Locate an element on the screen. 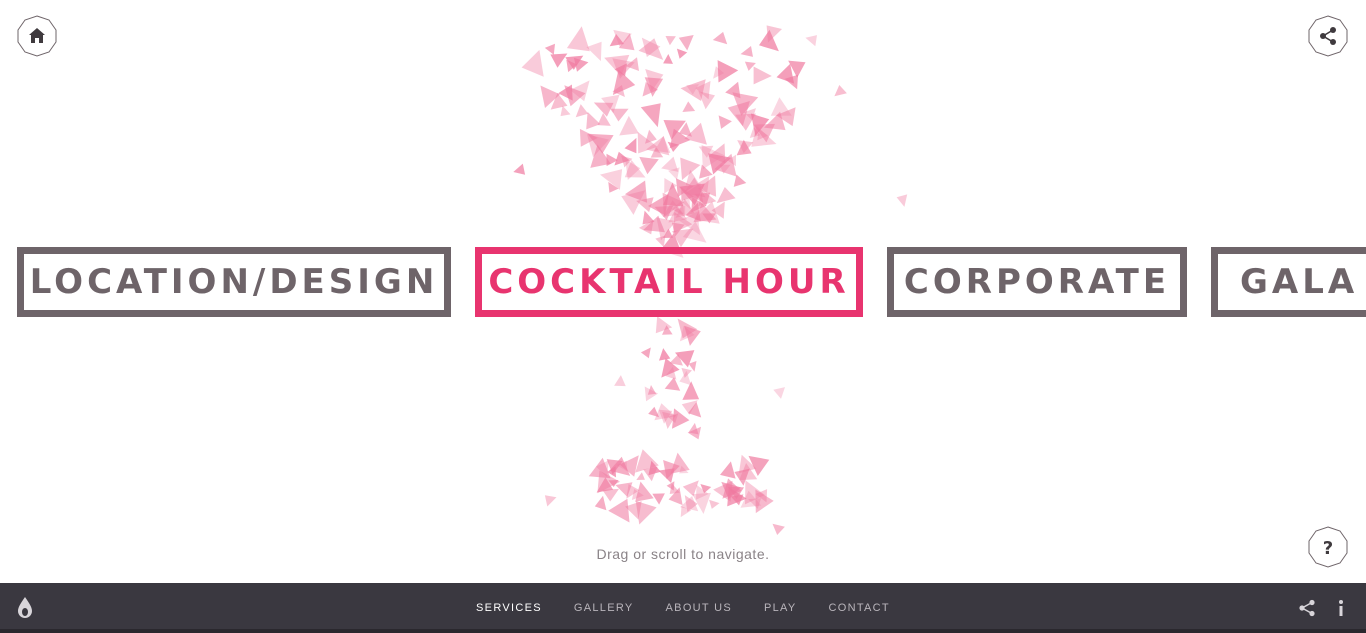  nav-play: PLAY is located at coordinates (780, 608).